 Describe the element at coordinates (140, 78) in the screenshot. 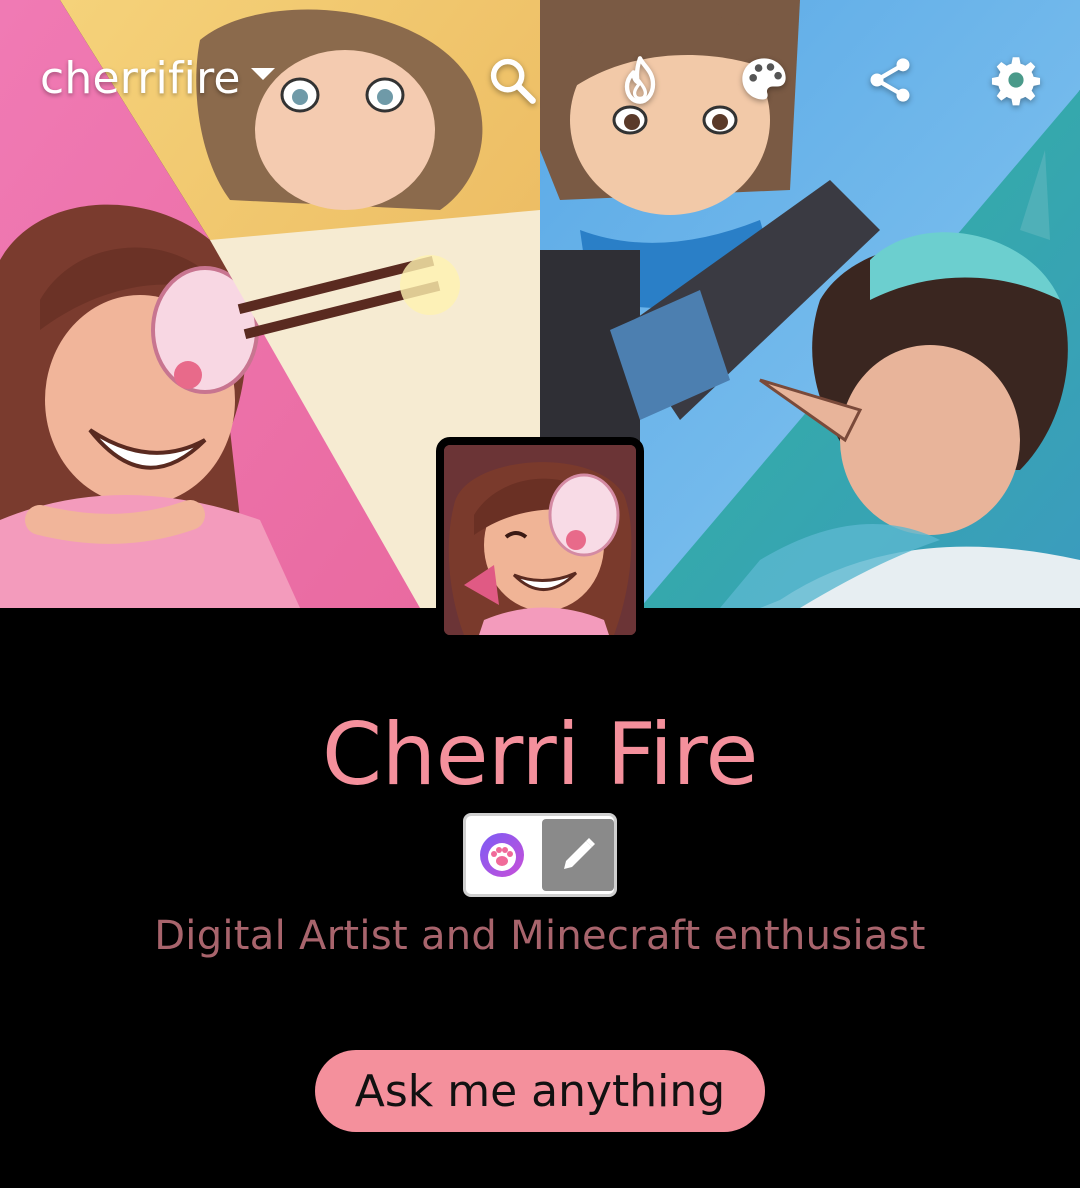

I see `blog-name: cherrifire` at that location.